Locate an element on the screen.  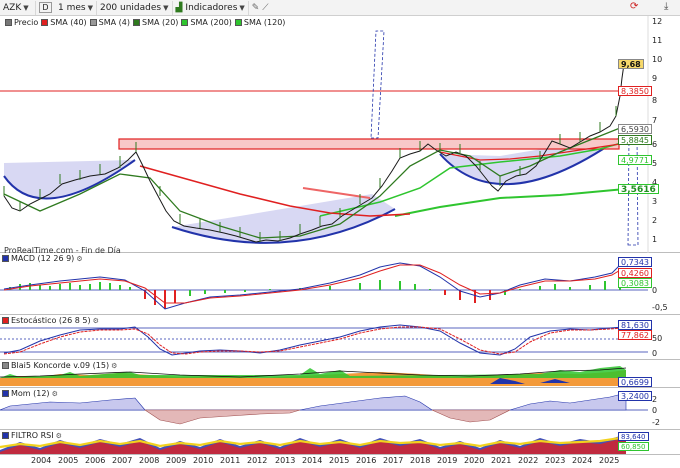
rsi-filter-panel: FILTRO RSI ⚙ 83,640 60,850 is located at coordinates (340, 442).